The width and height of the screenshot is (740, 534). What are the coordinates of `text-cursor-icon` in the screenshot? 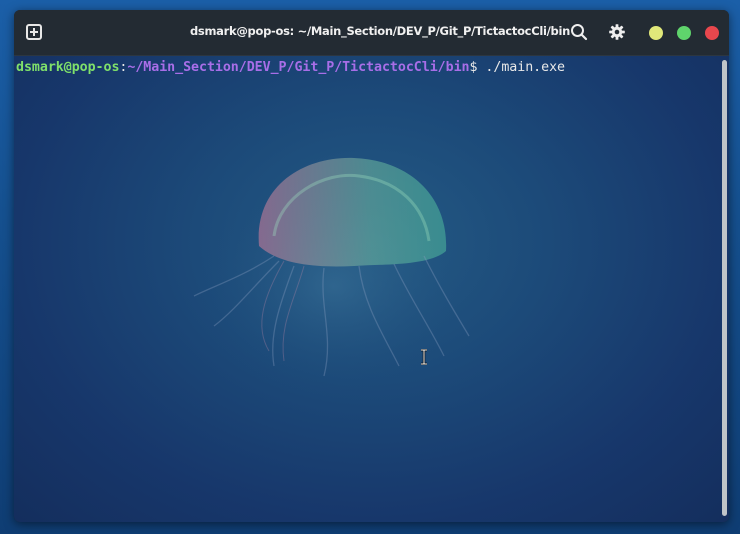 It's located at (424, 357).